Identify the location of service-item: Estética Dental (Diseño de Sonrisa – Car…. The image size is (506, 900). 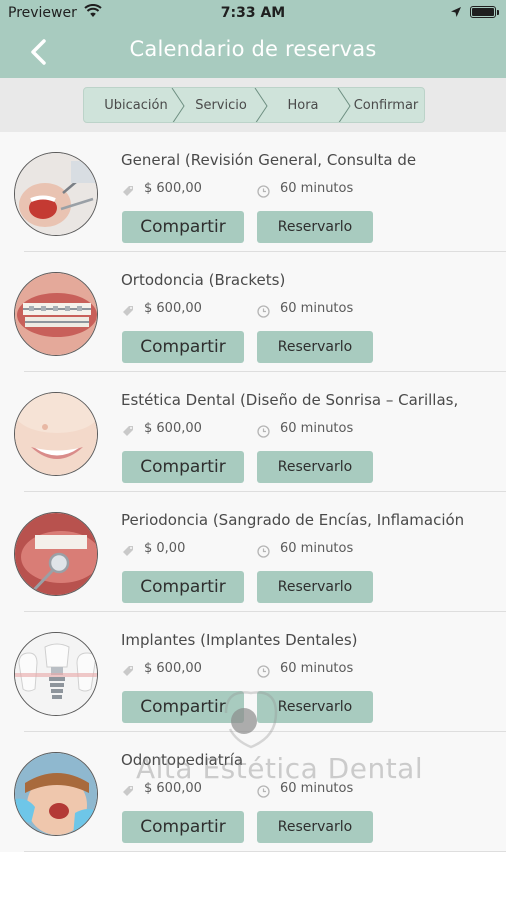
(253, 432).